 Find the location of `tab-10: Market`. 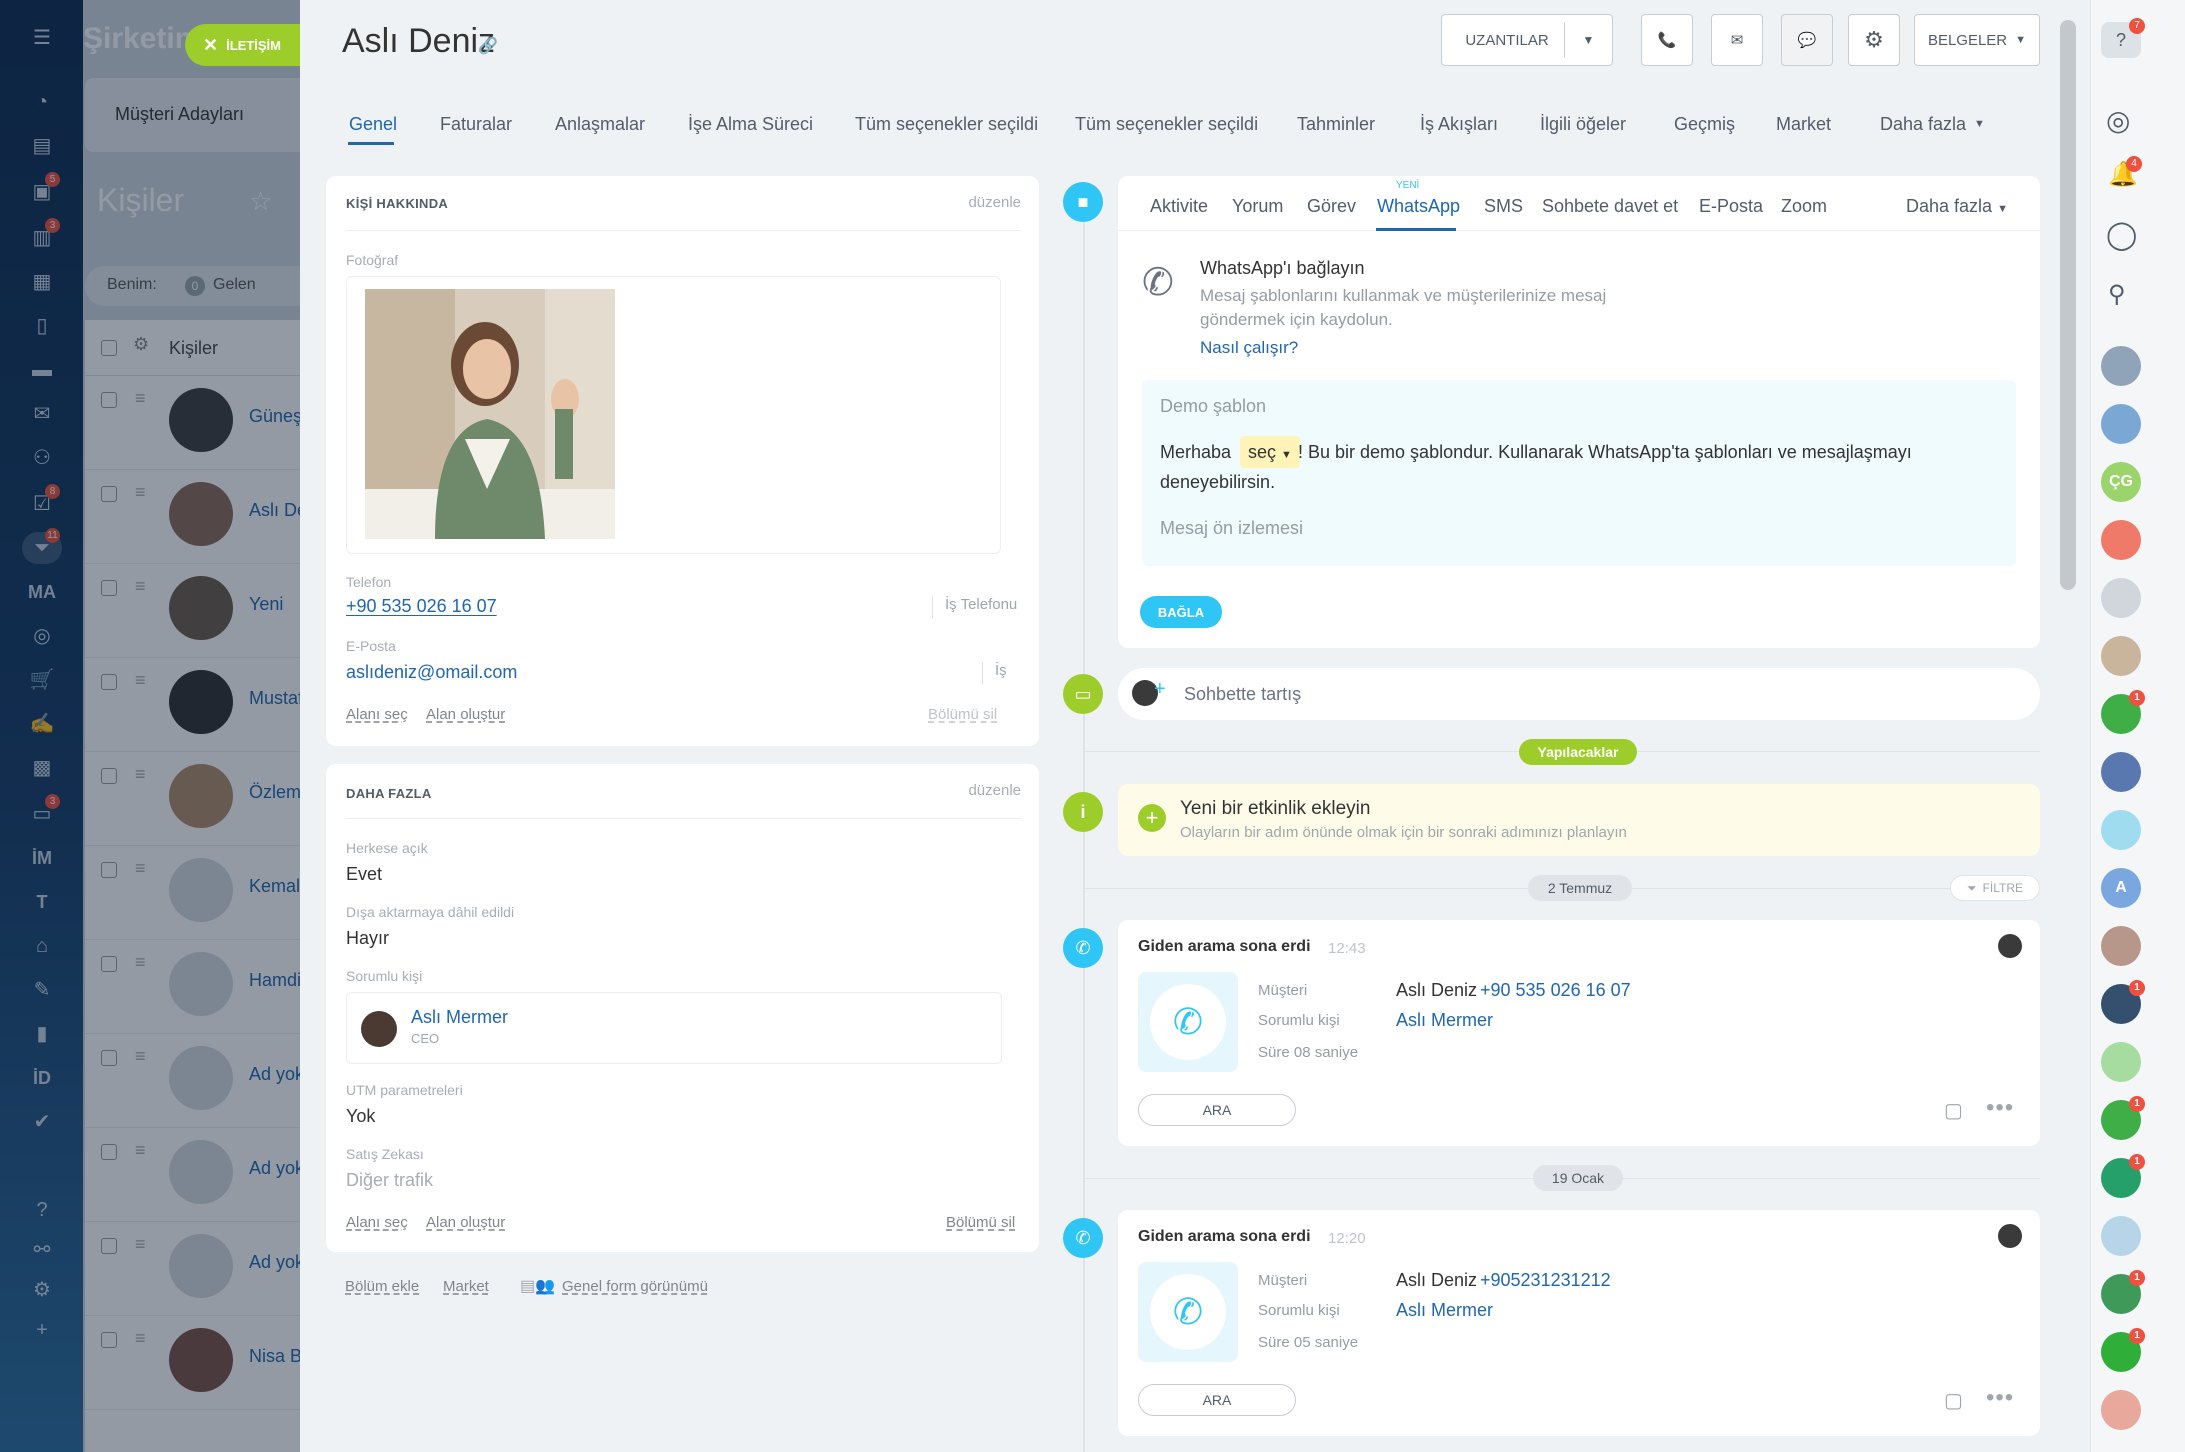

tab-10: Market is located at coordinates (1803, 124).